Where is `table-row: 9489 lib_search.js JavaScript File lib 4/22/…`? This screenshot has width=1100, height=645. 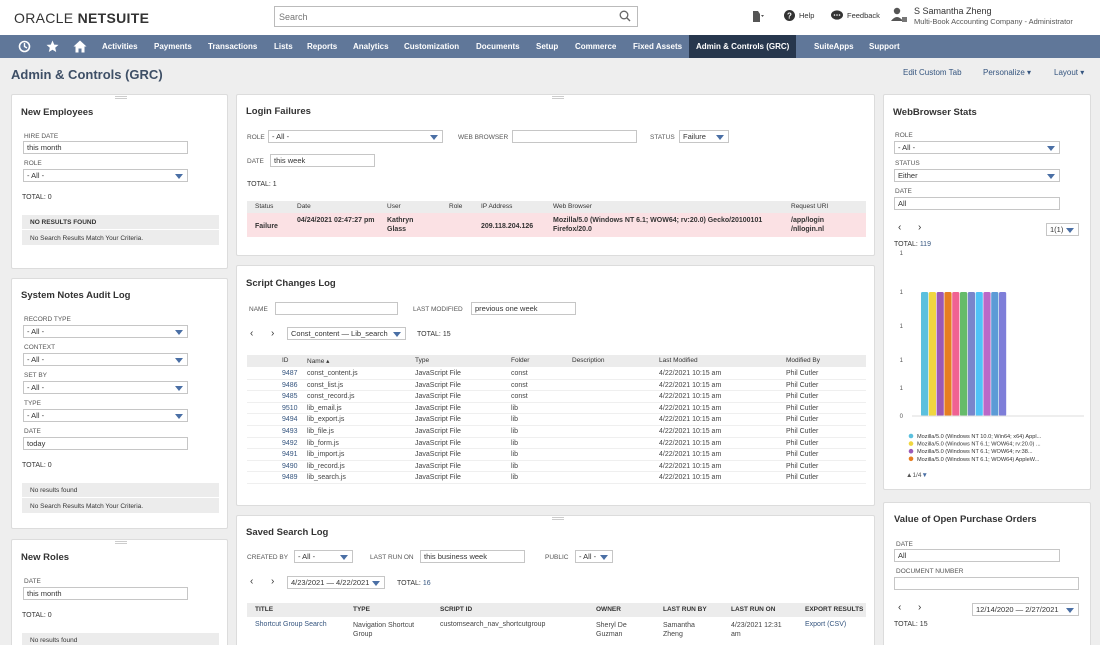
table-row: 9489 lib_search.js JavaScript File lib 4/22/… is located at coordinates (556, 478).